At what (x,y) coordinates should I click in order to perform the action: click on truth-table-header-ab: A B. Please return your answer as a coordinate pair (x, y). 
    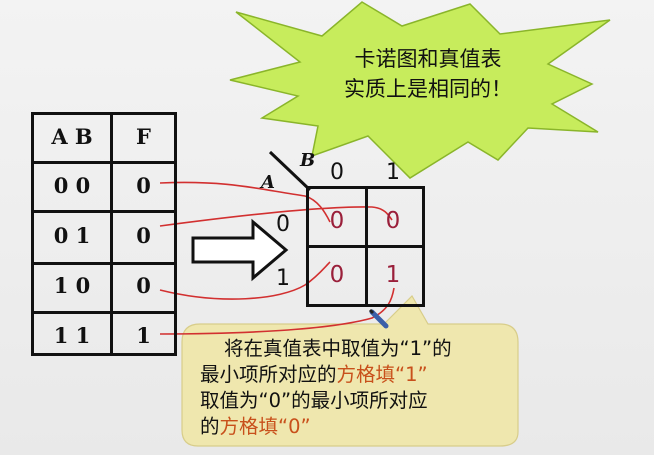
    Looking at the image, I should click on (72, 136).